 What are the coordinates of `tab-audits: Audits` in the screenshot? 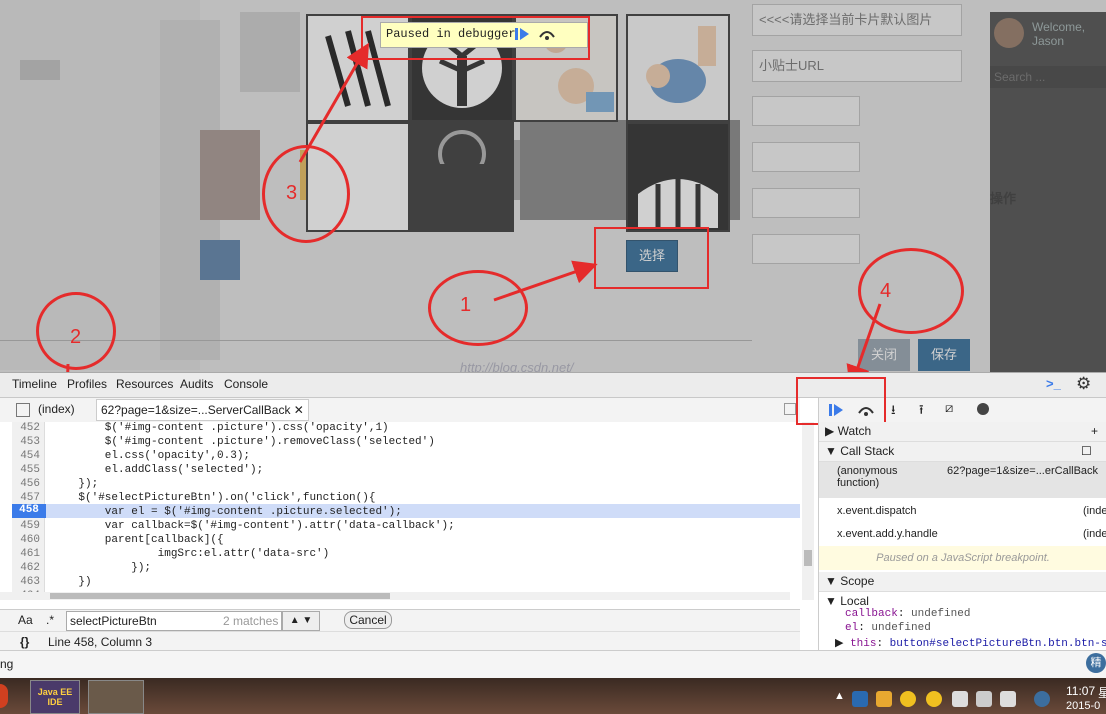 It's located at (196, 384).